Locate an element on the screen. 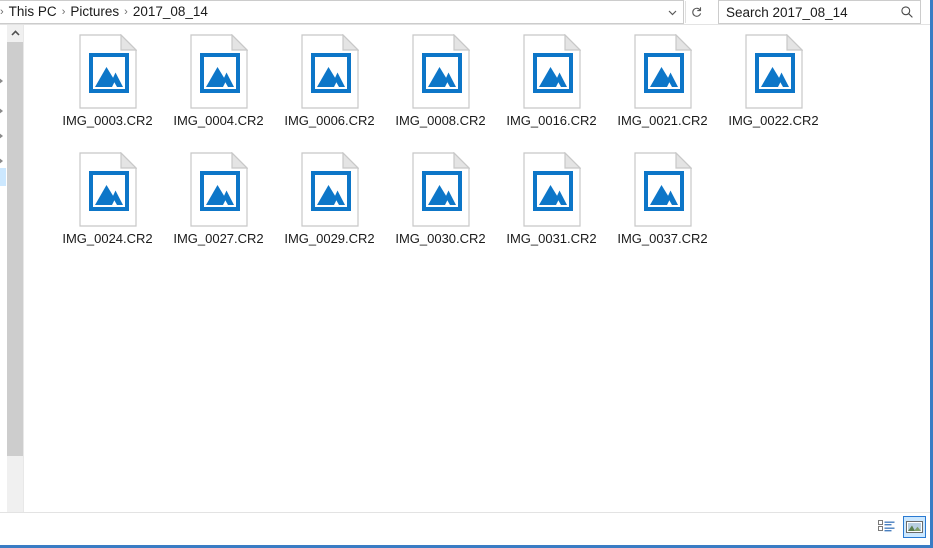  chevron-down-icon is located at coordinates (672, 12).